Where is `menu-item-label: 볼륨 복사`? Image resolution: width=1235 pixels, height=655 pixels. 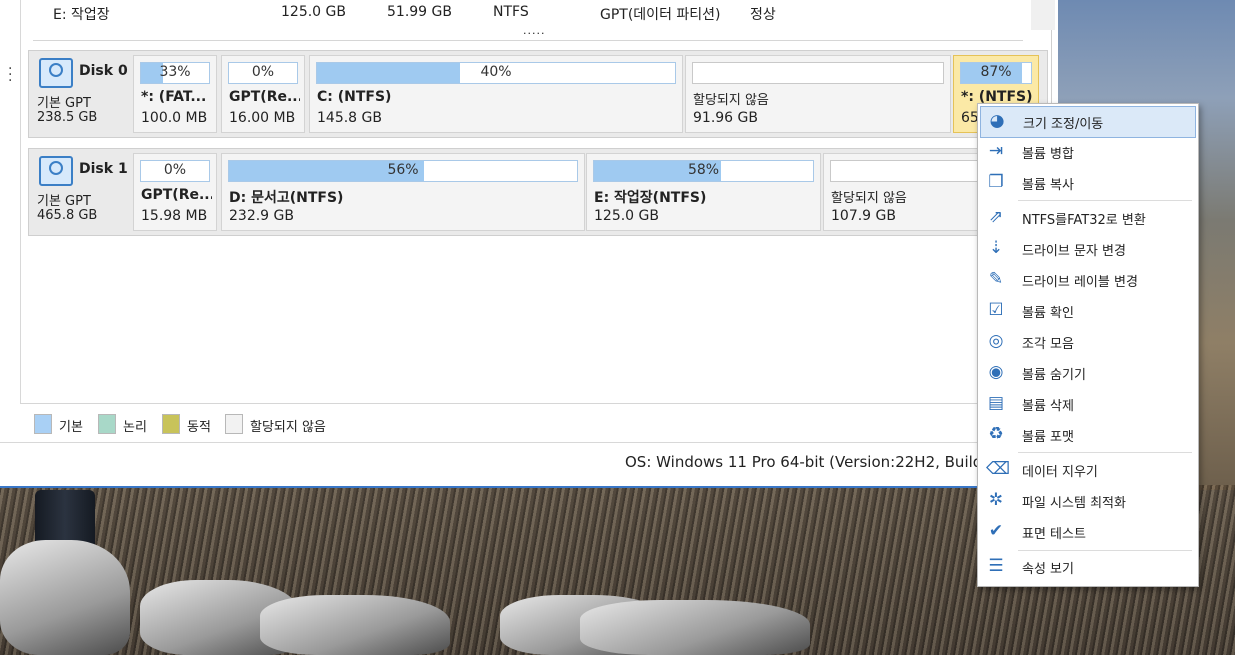 menu-item-label: 볼륨 복사 is located at coordinates (1048, 185).